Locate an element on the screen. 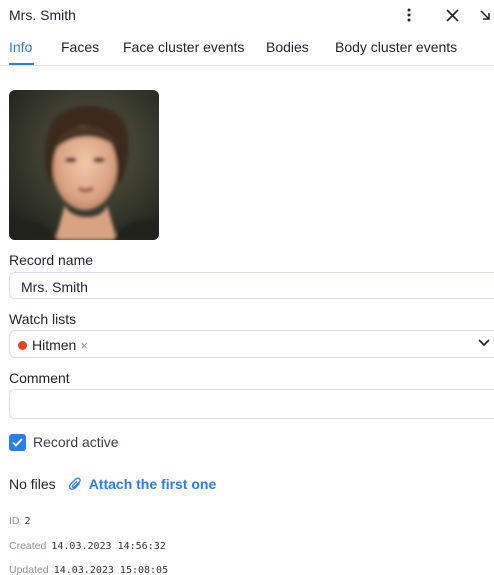 The image size is (494, 575). tab-body-cluster-events: Body cluster events is located at coordinates (396, 47).